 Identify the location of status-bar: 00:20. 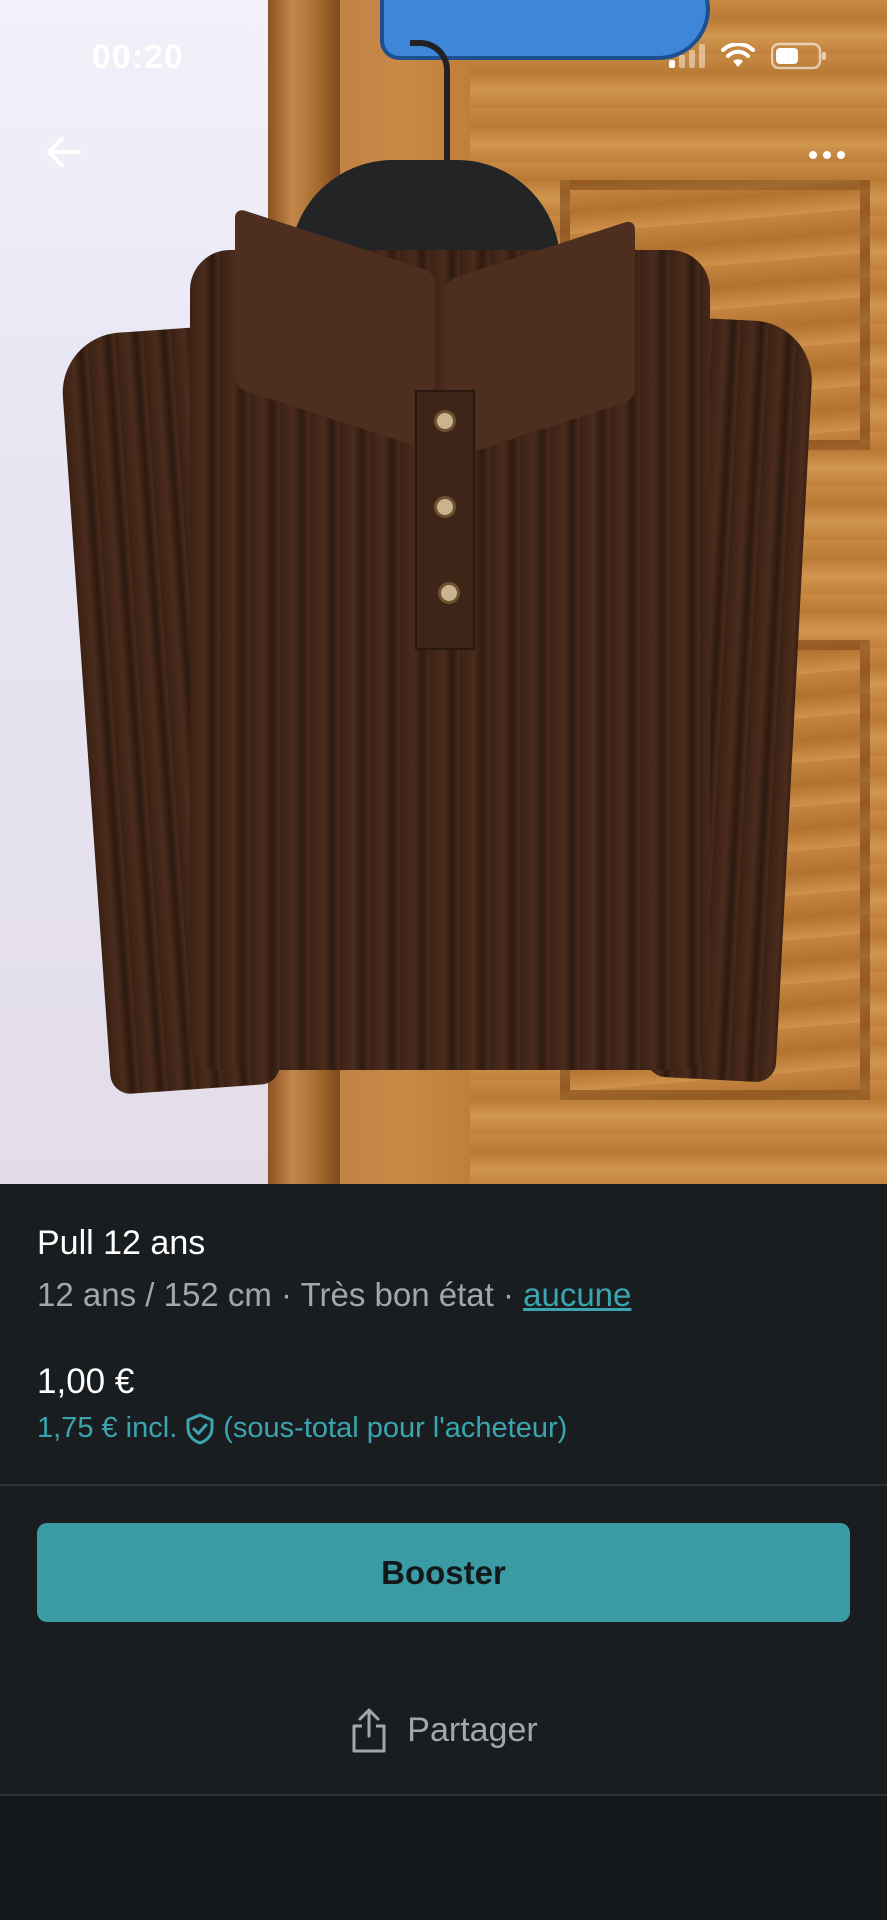
(443, 55).